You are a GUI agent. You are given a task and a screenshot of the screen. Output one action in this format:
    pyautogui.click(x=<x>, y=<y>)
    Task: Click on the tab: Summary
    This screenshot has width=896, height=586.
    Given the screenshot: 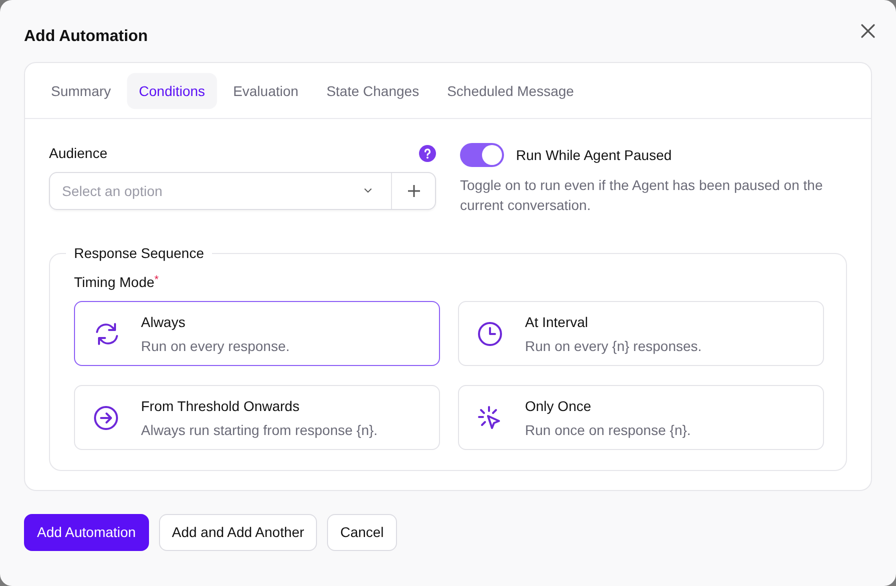 What is the action you would take?
    pyautogui.click(x=81, y=91)
    